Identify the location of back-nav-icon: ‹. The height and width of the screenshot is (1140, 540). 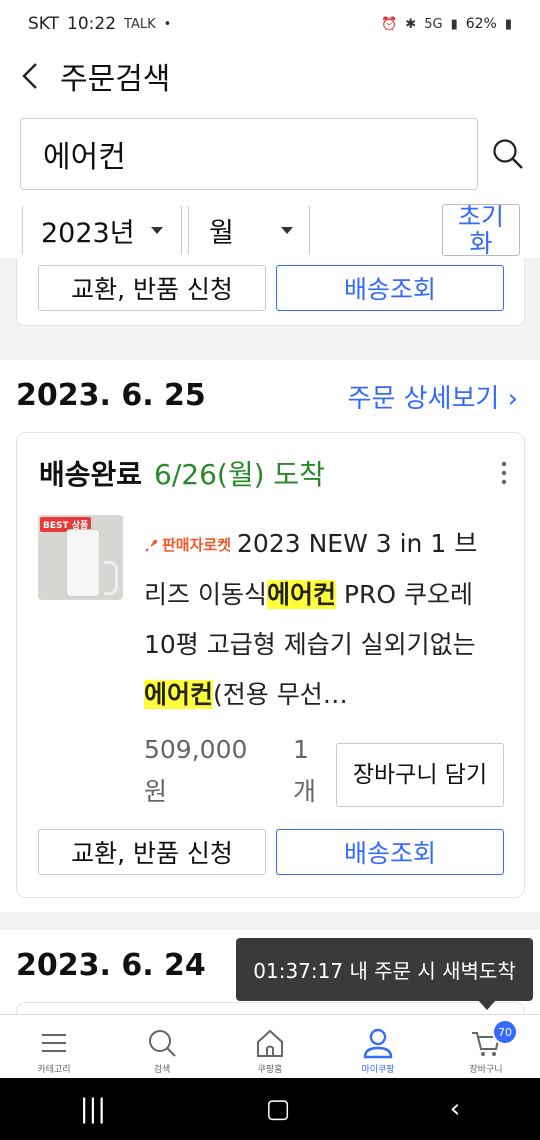
(455, 1109).